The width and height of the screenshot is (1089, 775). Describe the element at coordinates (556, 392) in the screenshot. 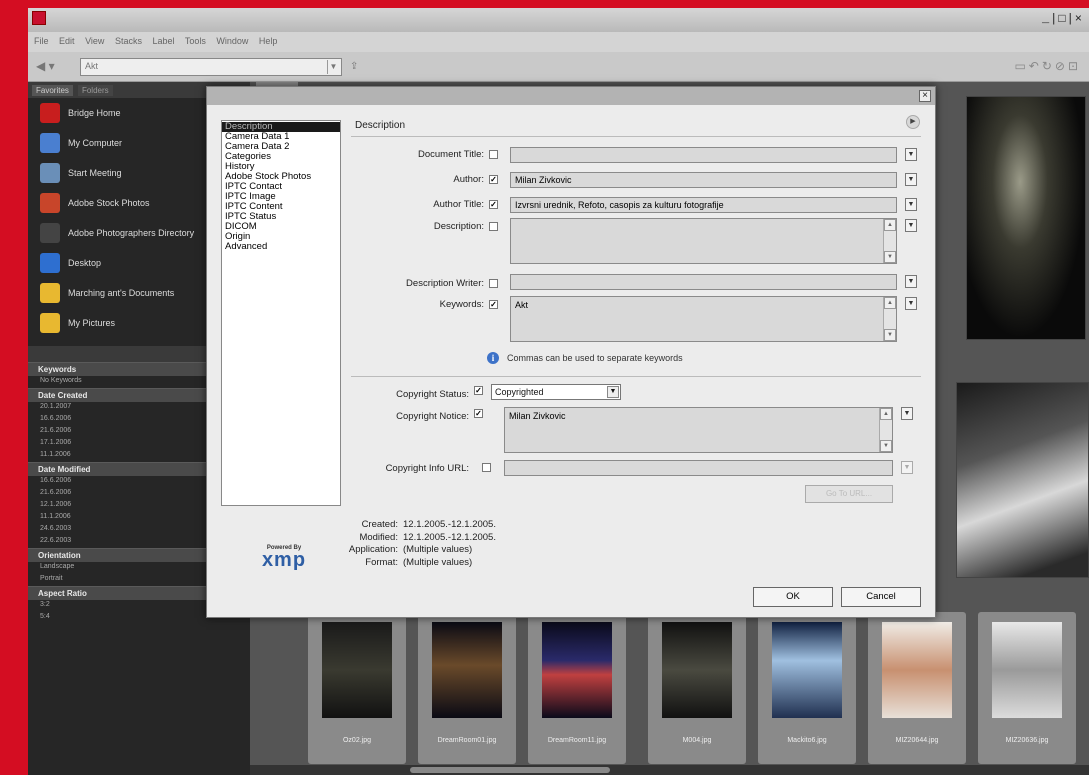

I see `copyright-status-select: Copyrighted ▼` at that location.